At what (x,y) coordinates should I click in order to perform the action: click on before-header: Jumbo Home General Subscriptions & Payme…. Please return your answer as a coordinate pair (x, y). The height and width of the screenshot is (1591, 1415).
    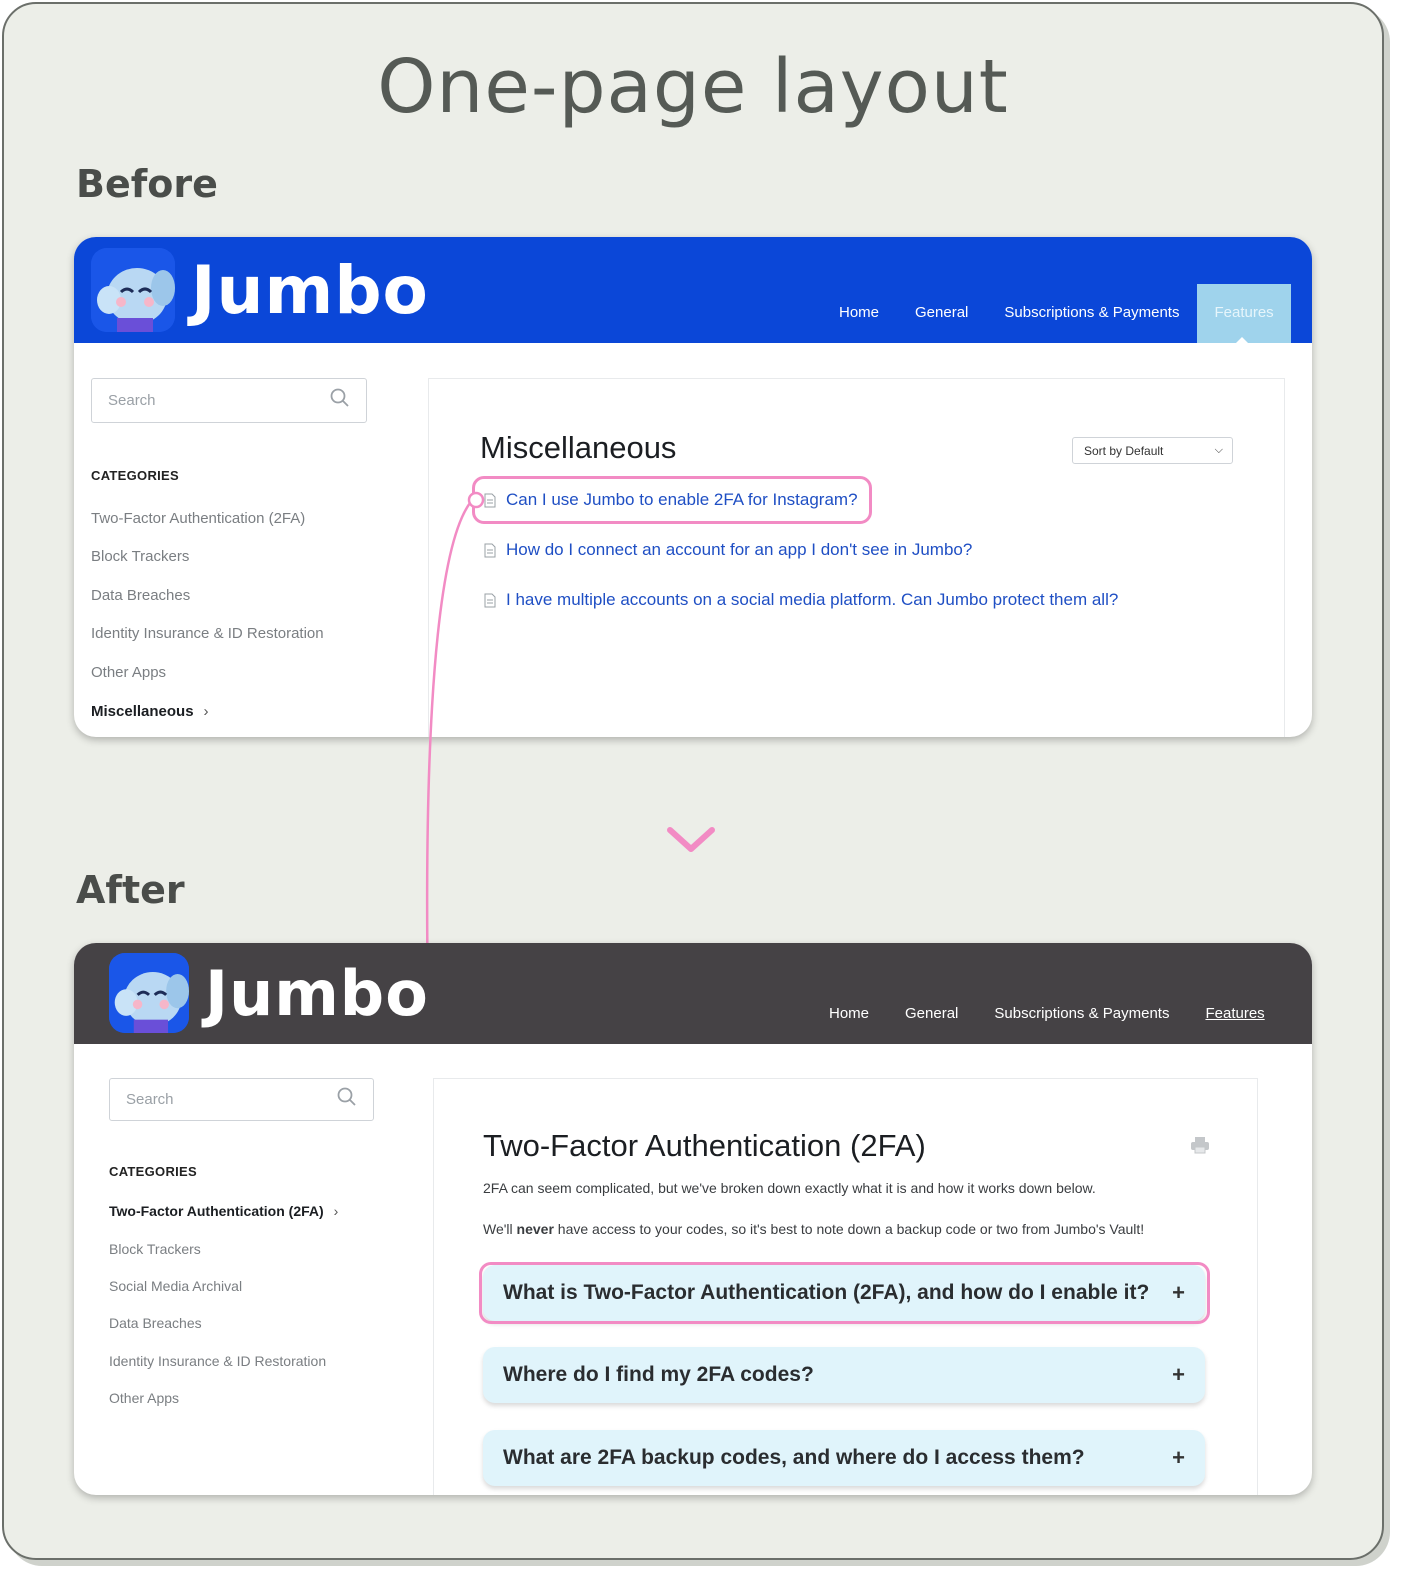
    Looking at the image, I should click on (693, 290).